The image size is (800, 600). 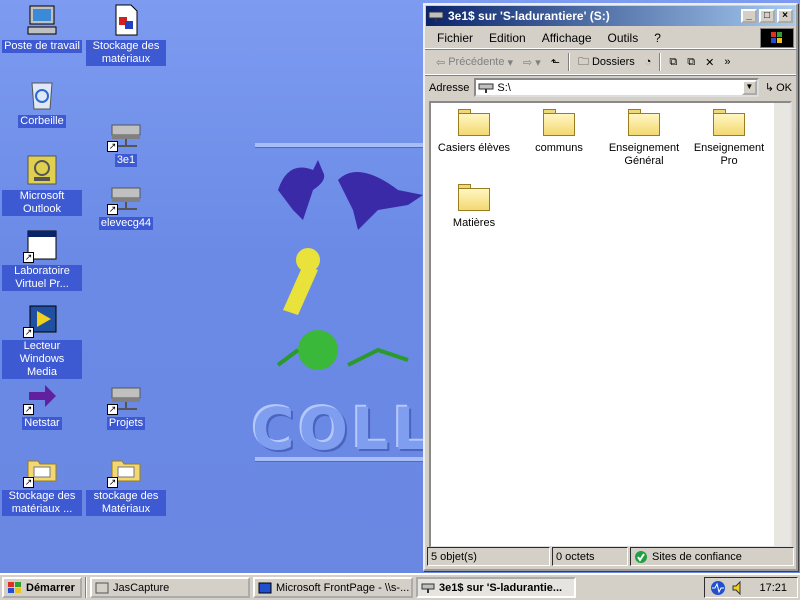 What do you see at coordinates (42, 341) in the screenshot?
I see `desktop-icon-lecteur-windows-media: ↗ Lecteur Windows Media` at bounding box center [42, 341].